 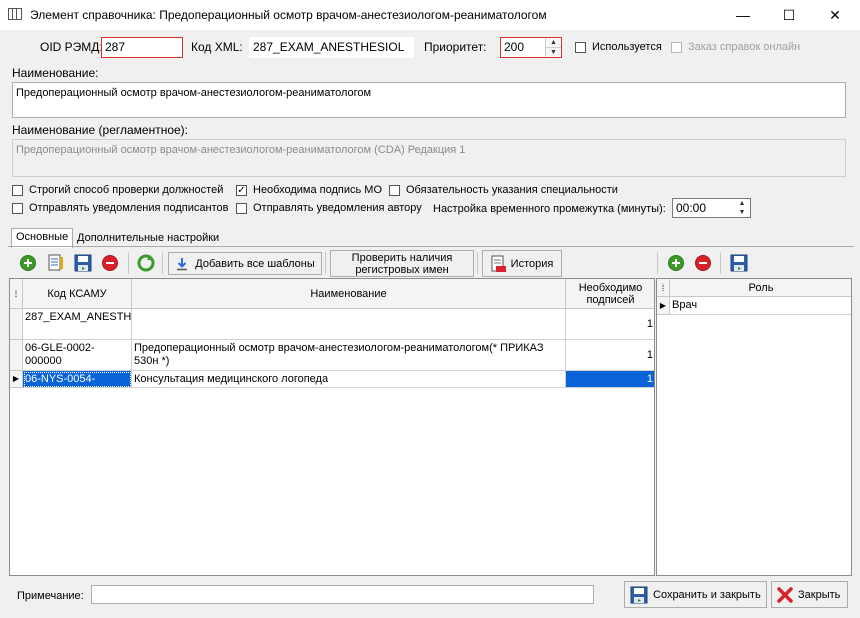 I want to click on signs-header-line-1: Необходимо, so click(x=610, y=287).